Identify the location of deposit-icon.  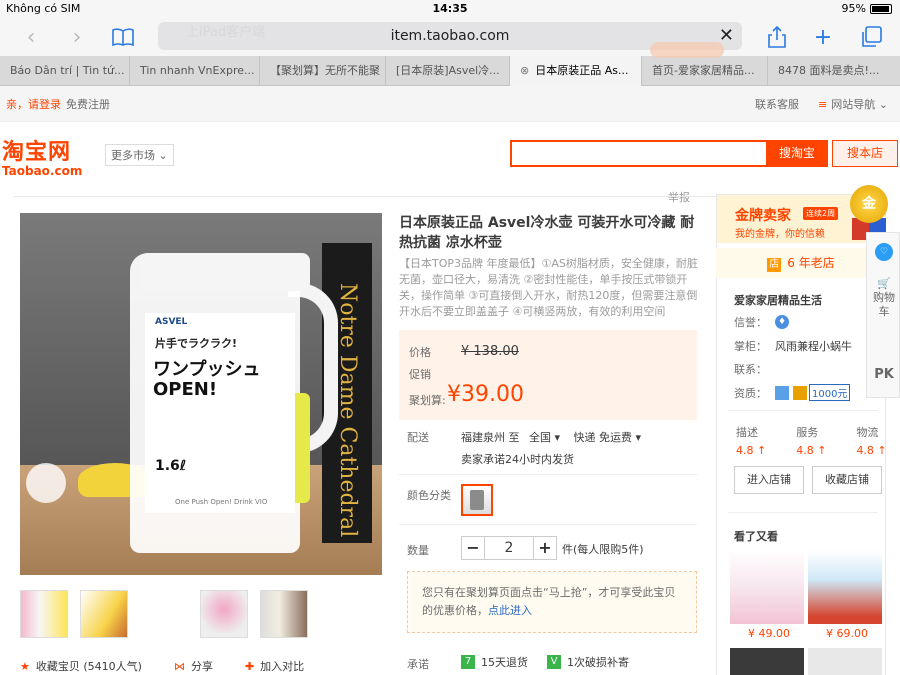
(800, 392).